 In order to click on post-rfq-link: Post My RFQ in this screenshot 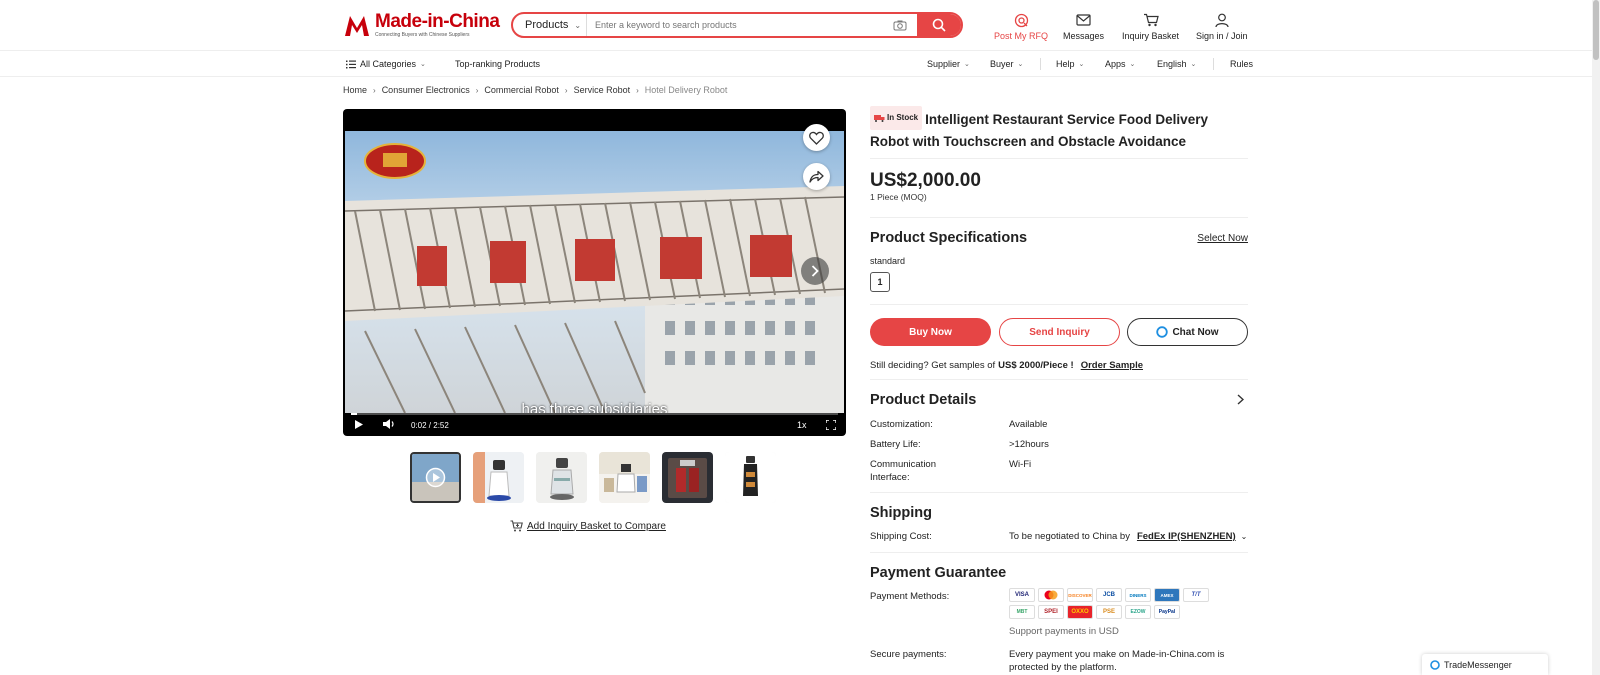, I will do `click(1021, 26)`.